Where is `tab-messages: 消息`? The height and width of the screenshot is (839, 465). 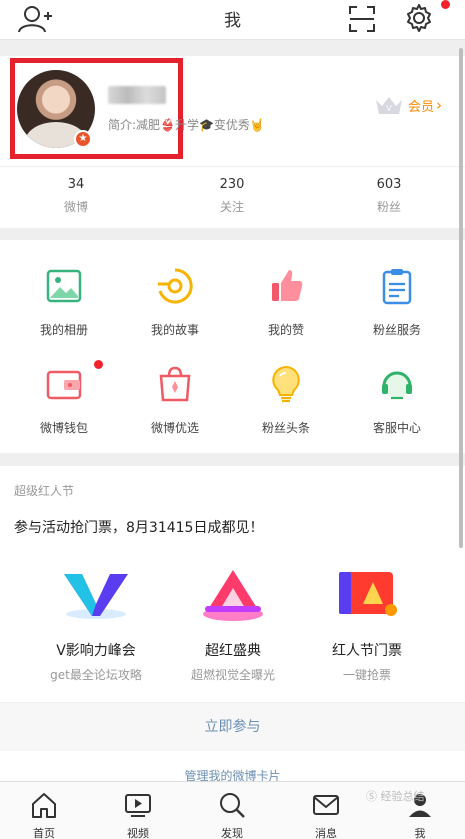
tab-messages: 消息 is located at coordinates (326, 814).